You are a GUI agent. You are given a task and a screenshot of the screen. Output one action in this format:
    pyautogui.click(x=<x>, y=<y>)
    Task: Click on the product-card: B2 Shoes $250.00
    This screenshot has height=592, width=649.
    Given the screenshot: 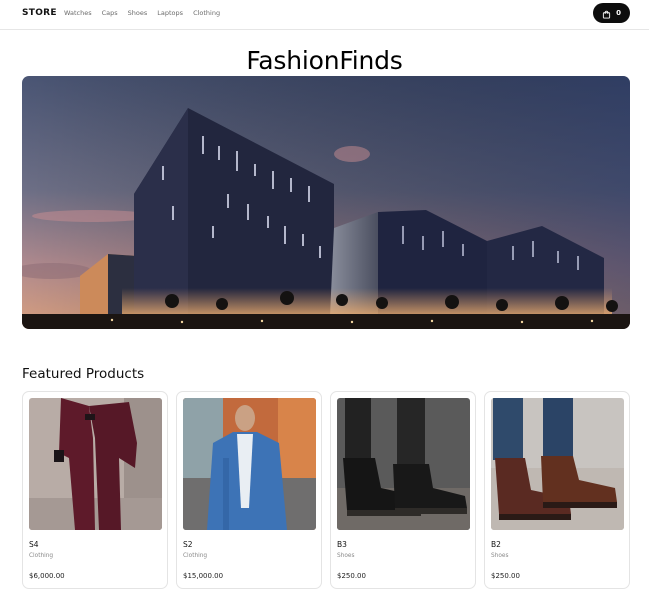 What is the action you would take?
    pyautogui.click(x=557, y=490)
    